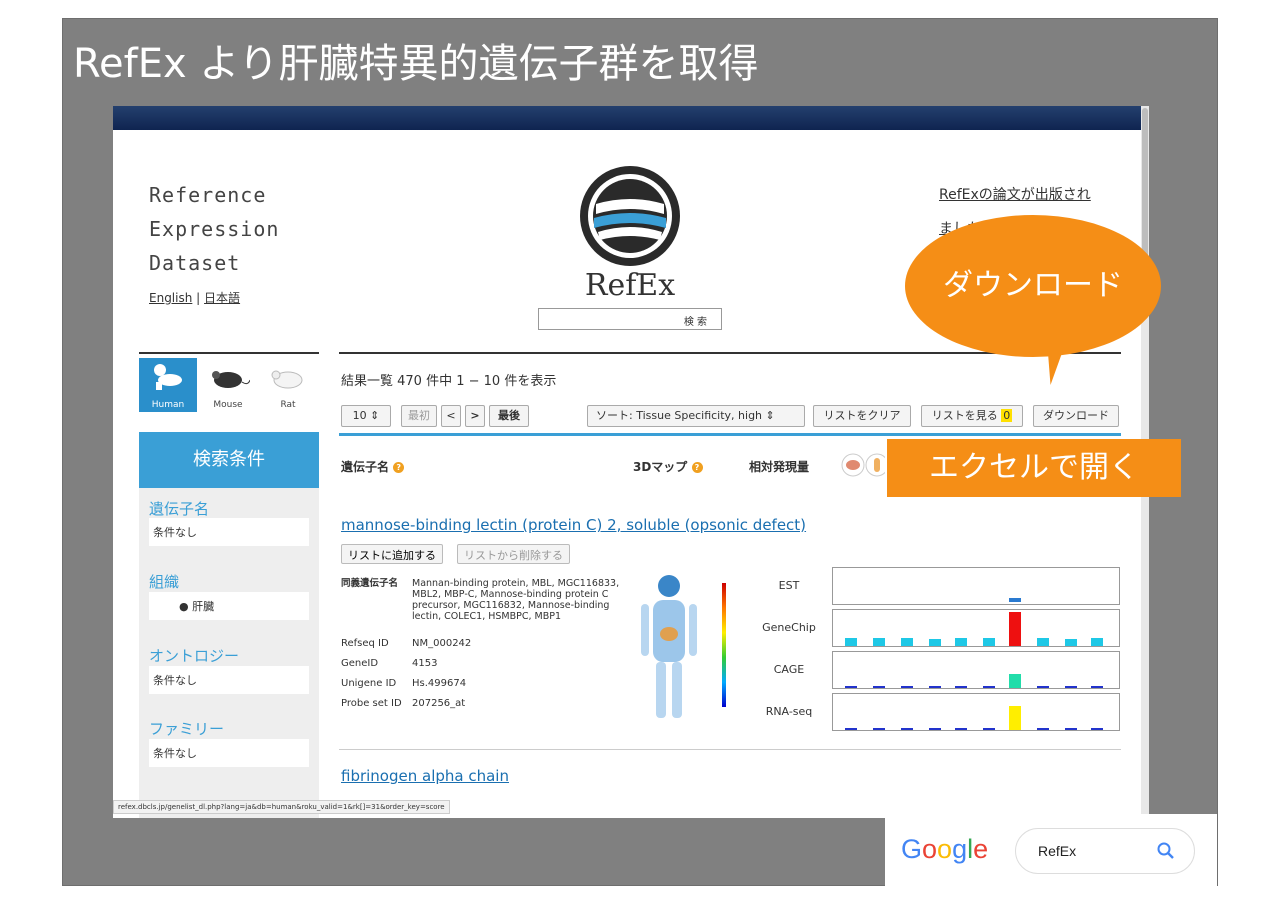 Image resolution: width=1280 pixels, height=904 pixels. I want to click on per-page-select: 10 ⇕, so click(366, 416).